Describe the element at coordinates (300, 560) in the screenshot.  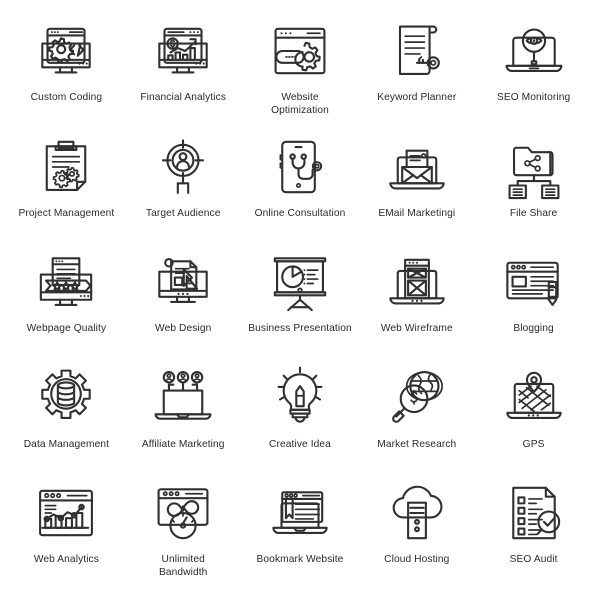
I see `icon-label: Bookmark Website` at that location.